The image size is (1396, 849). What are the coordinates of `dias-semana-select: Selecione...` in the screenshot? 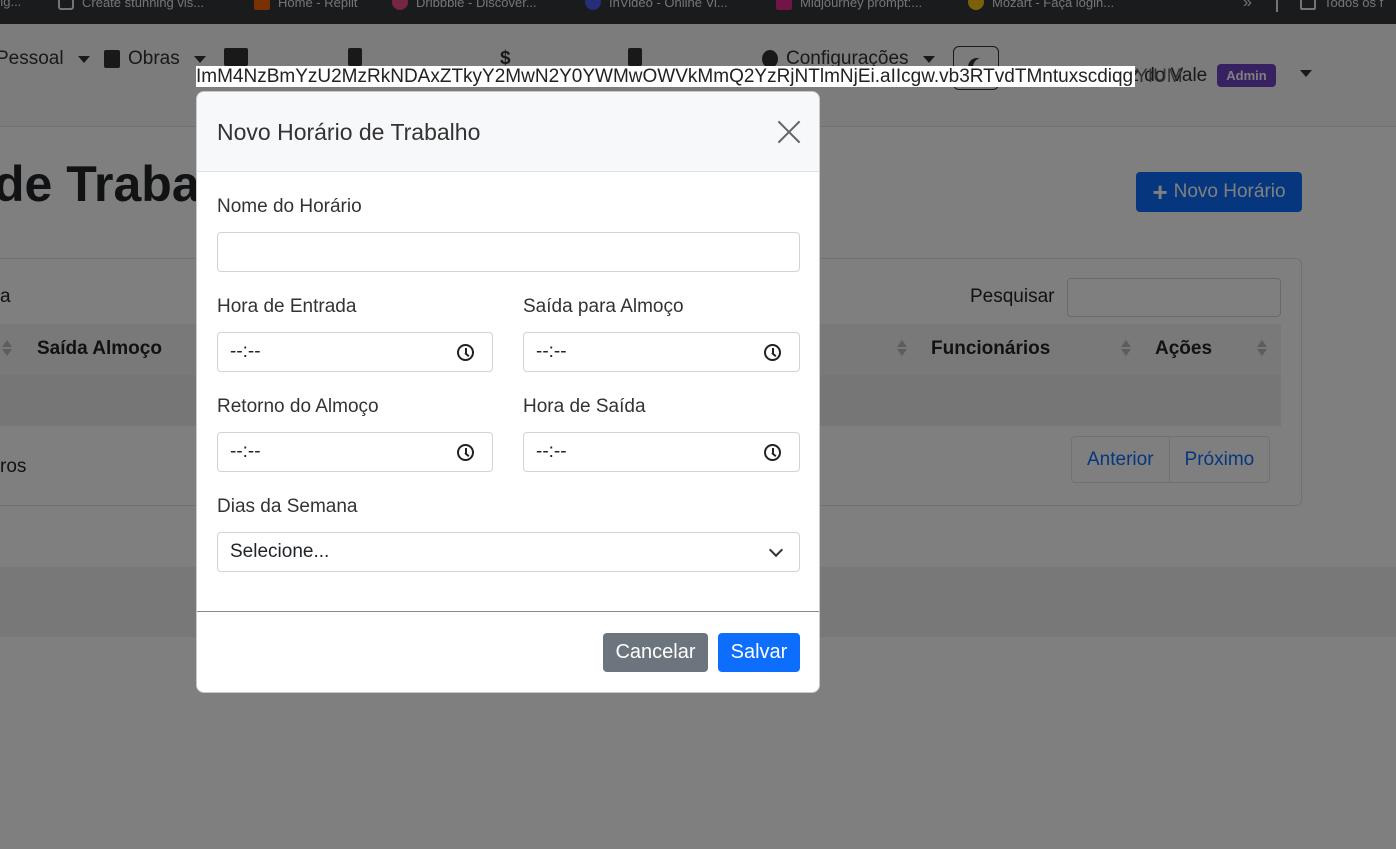 It's located at (508, 552).